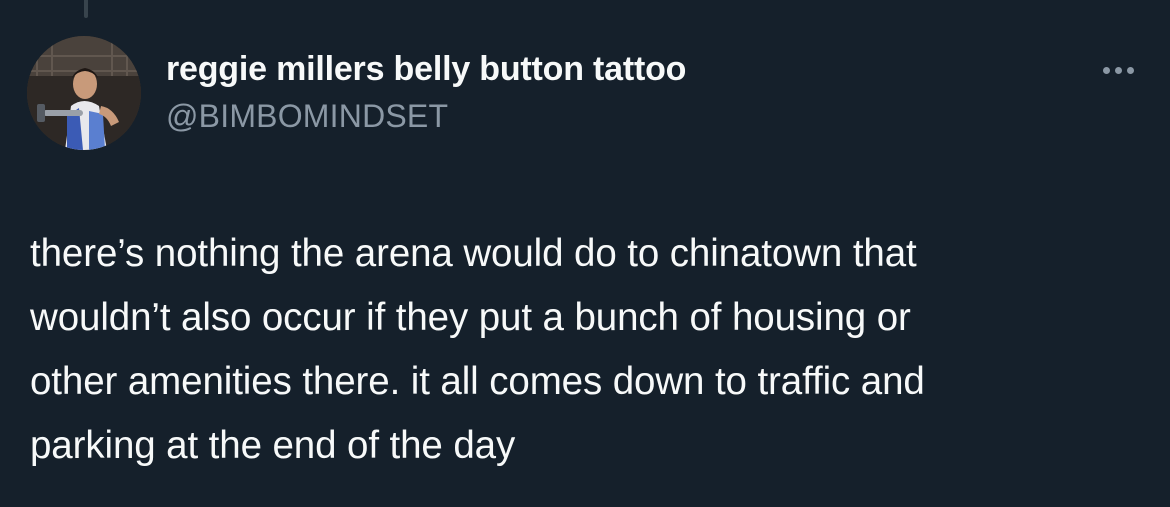 This screenshot has width=1170, height=507. I want to click on avatar, so click(84, 93).